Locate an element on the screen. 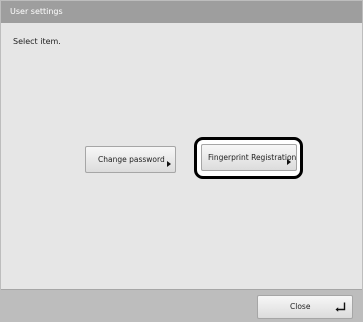 This screenshot has width=364, height=323. instruction-text: Select item. is located at coordinates (37, 41).